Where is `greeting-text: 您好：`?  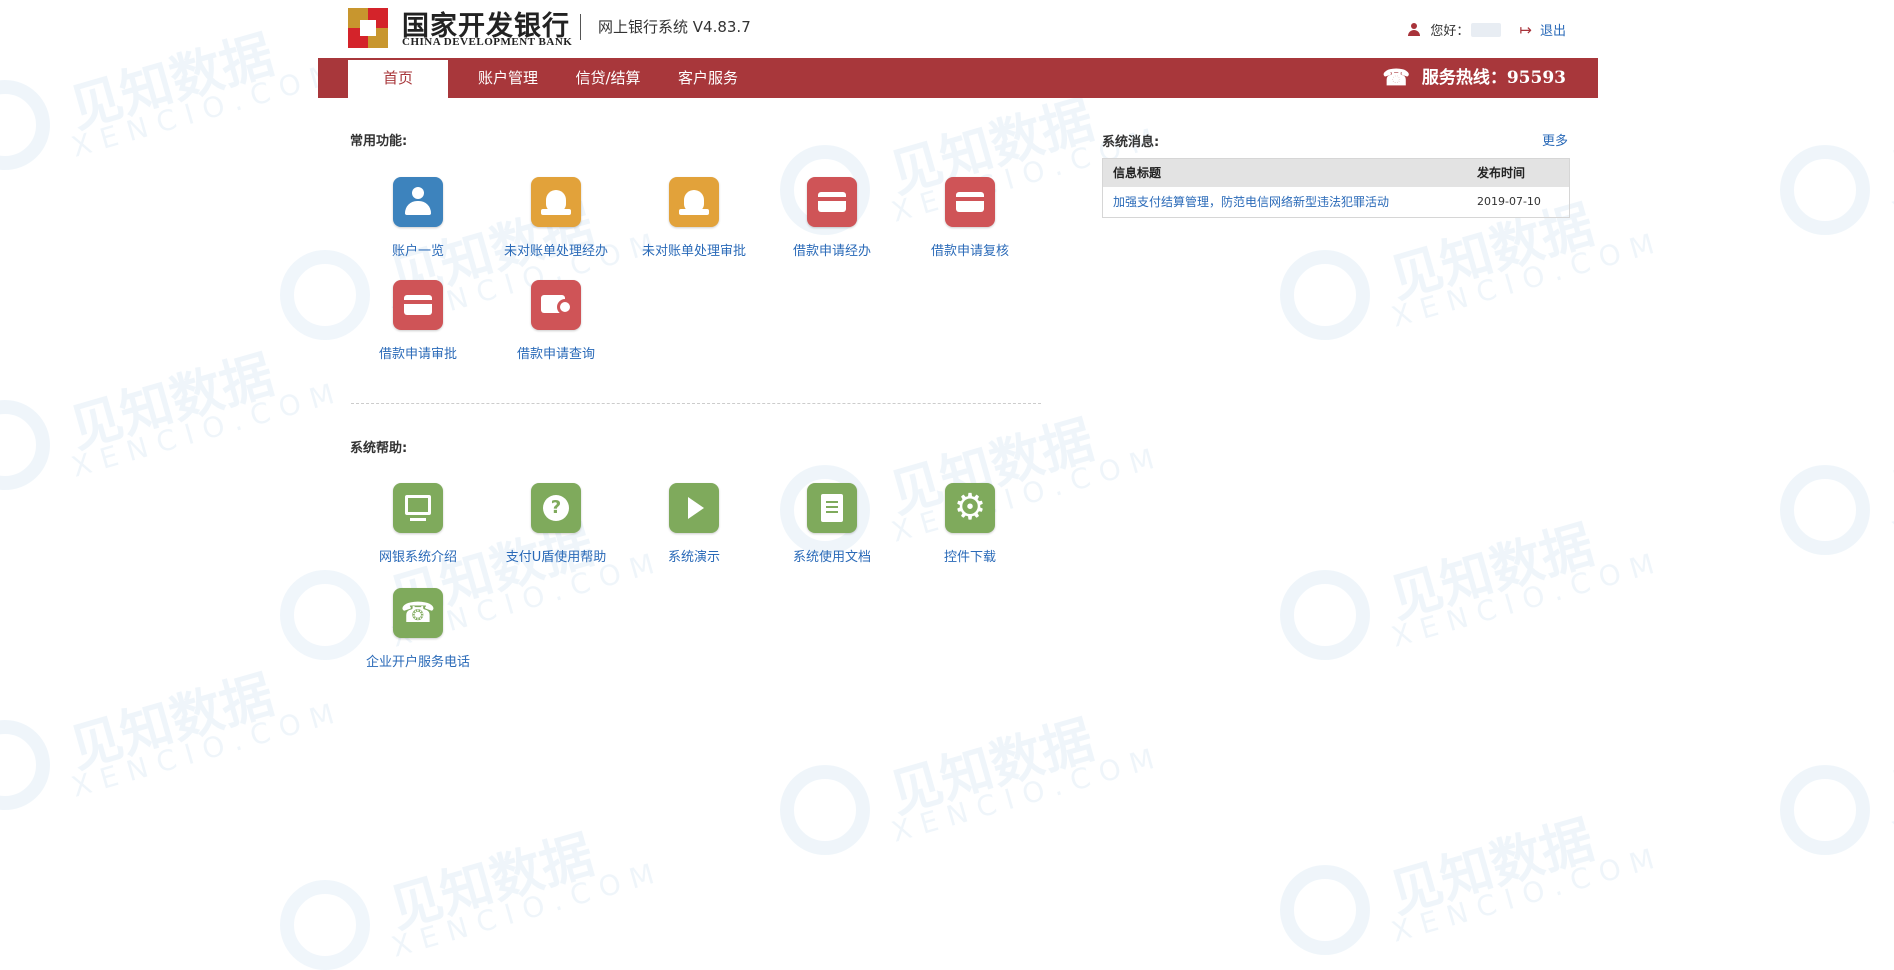 greeting-text: 您好： is located at coordinates (1450, 31).